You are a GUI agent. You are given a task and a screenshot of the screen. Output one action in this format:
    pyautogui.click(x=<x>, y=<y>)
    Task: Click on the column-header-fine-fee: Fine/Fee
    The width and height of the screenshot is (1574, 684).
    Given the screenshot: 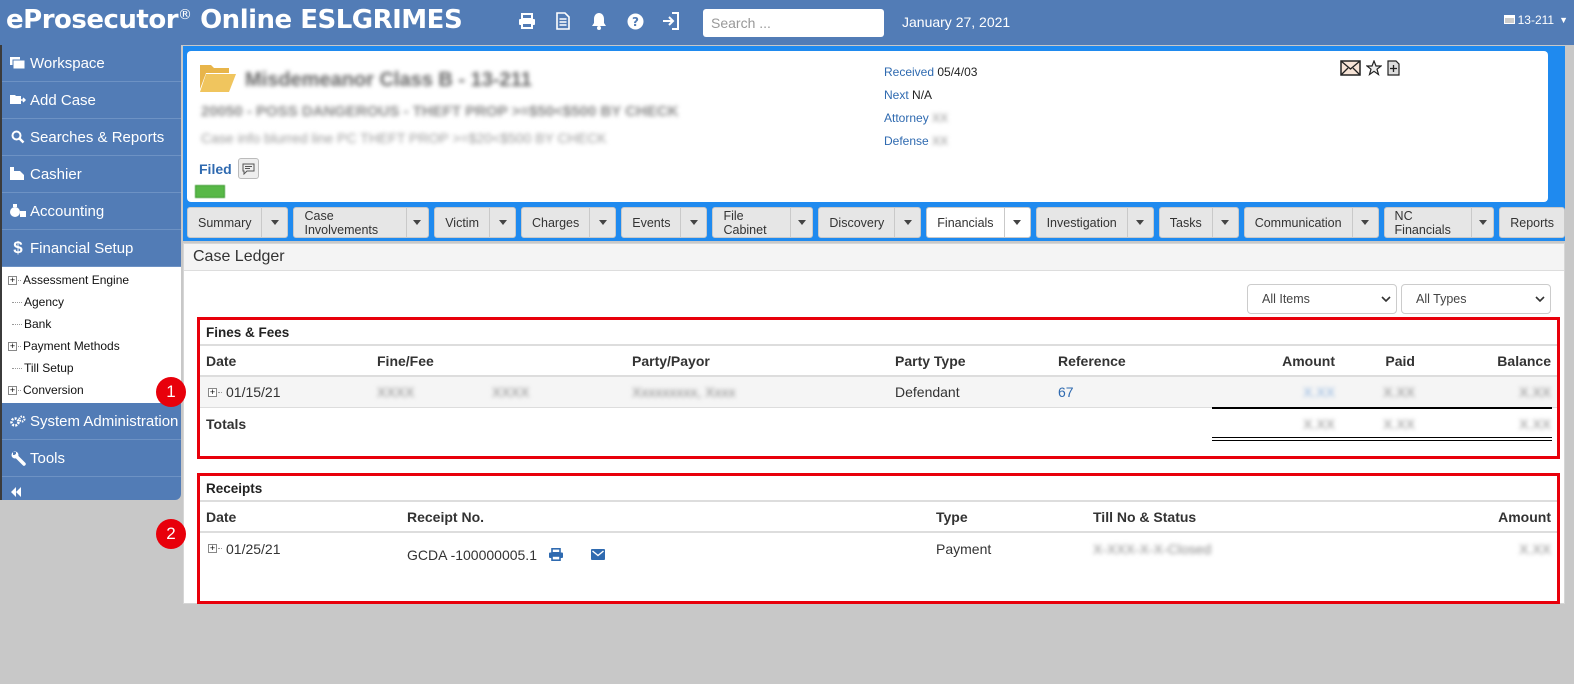 What is the action you would take?
    pyautogui.click(x=405, y=360)
    